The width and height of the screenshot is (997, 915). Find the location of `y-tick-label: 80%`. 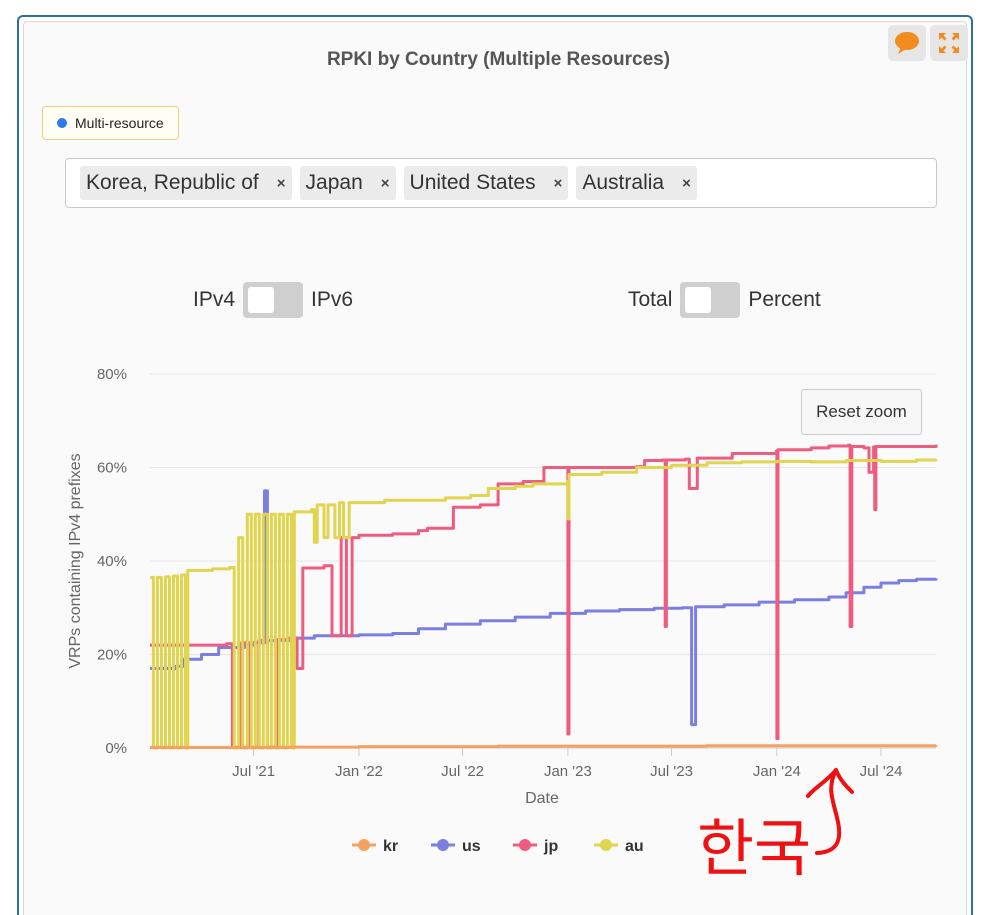

y-tick-label: 80% is located at coordinates (112, 374).